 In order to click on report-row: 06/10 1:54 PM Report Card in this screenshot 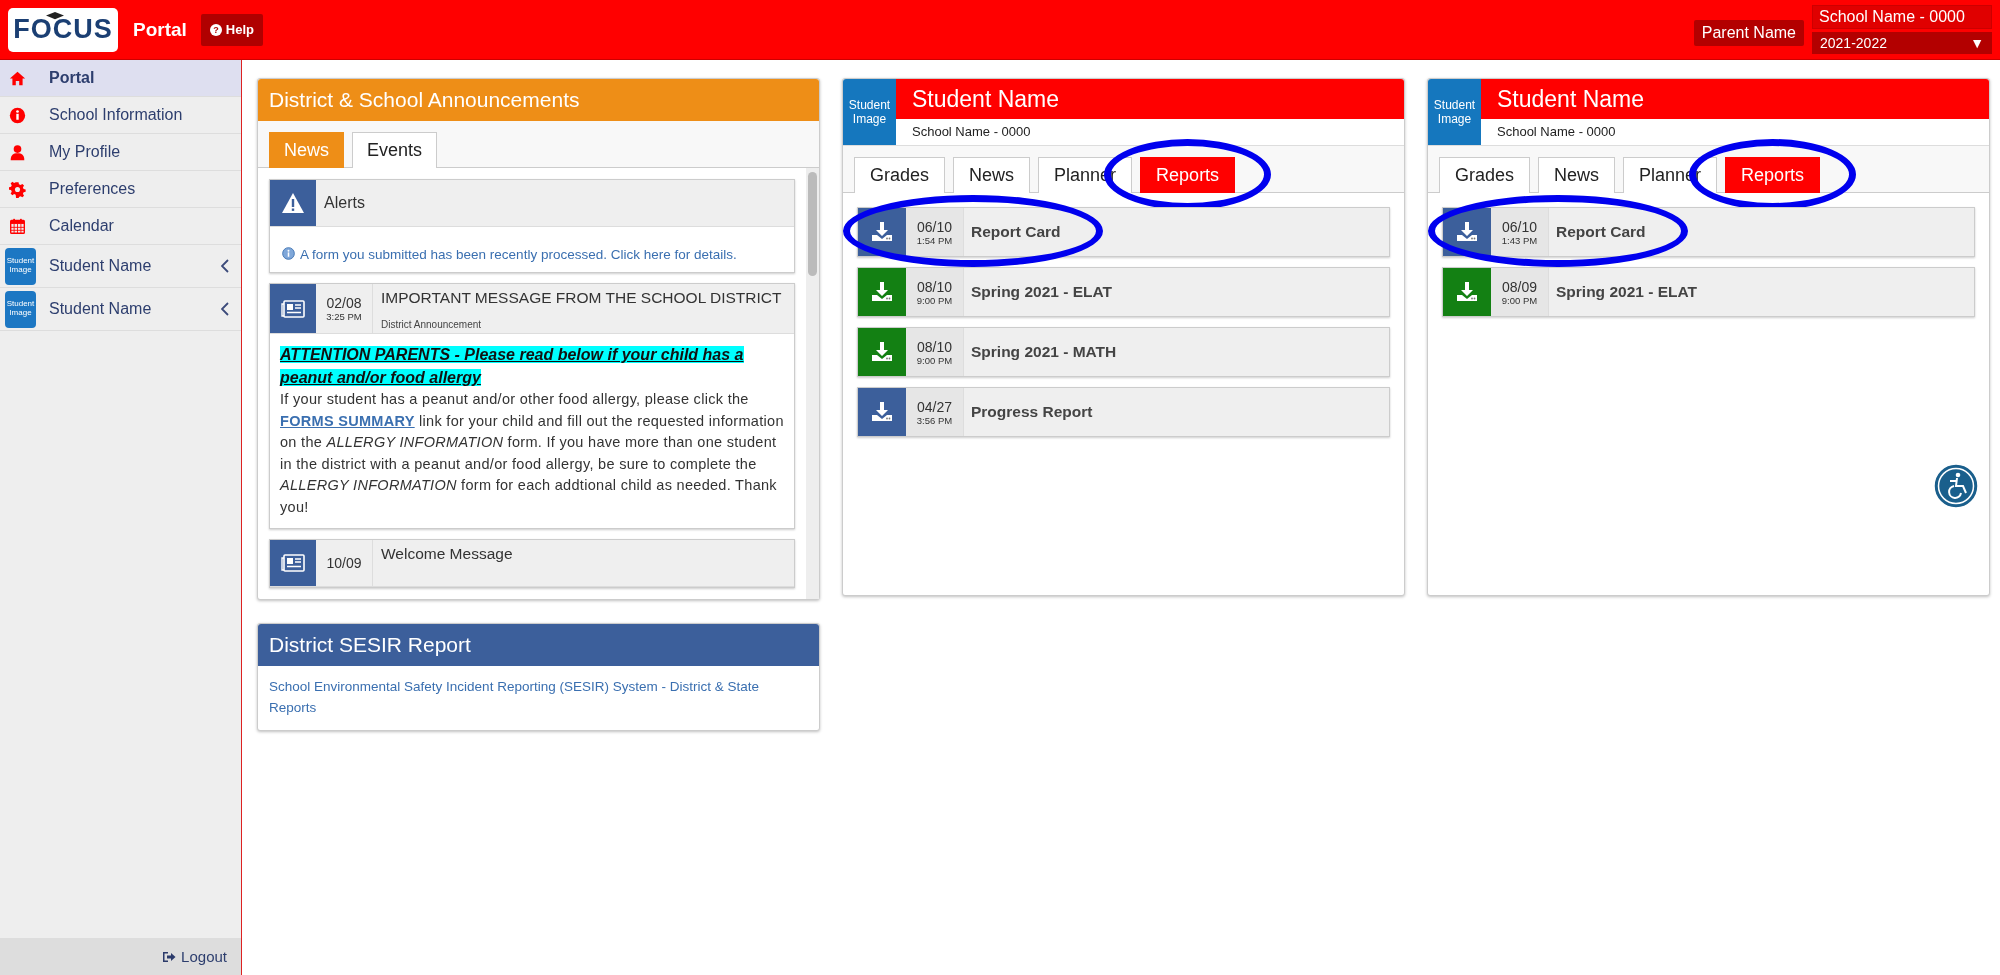, I will do `click(1123, 232)`.